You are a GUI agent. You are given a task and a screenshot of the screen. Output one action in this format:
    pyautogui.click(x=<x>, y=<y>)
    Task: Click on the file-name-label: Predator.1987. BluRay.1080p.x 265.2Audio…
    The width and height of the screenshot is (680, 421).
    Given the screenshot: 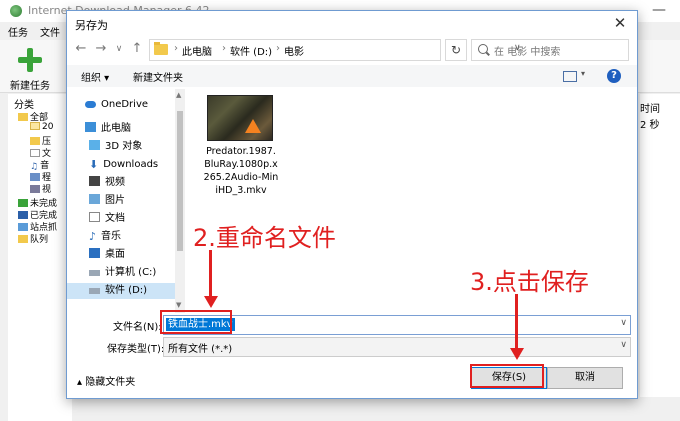 What is the action you would take?
    pyautogui.click(x=241, y=171)
    